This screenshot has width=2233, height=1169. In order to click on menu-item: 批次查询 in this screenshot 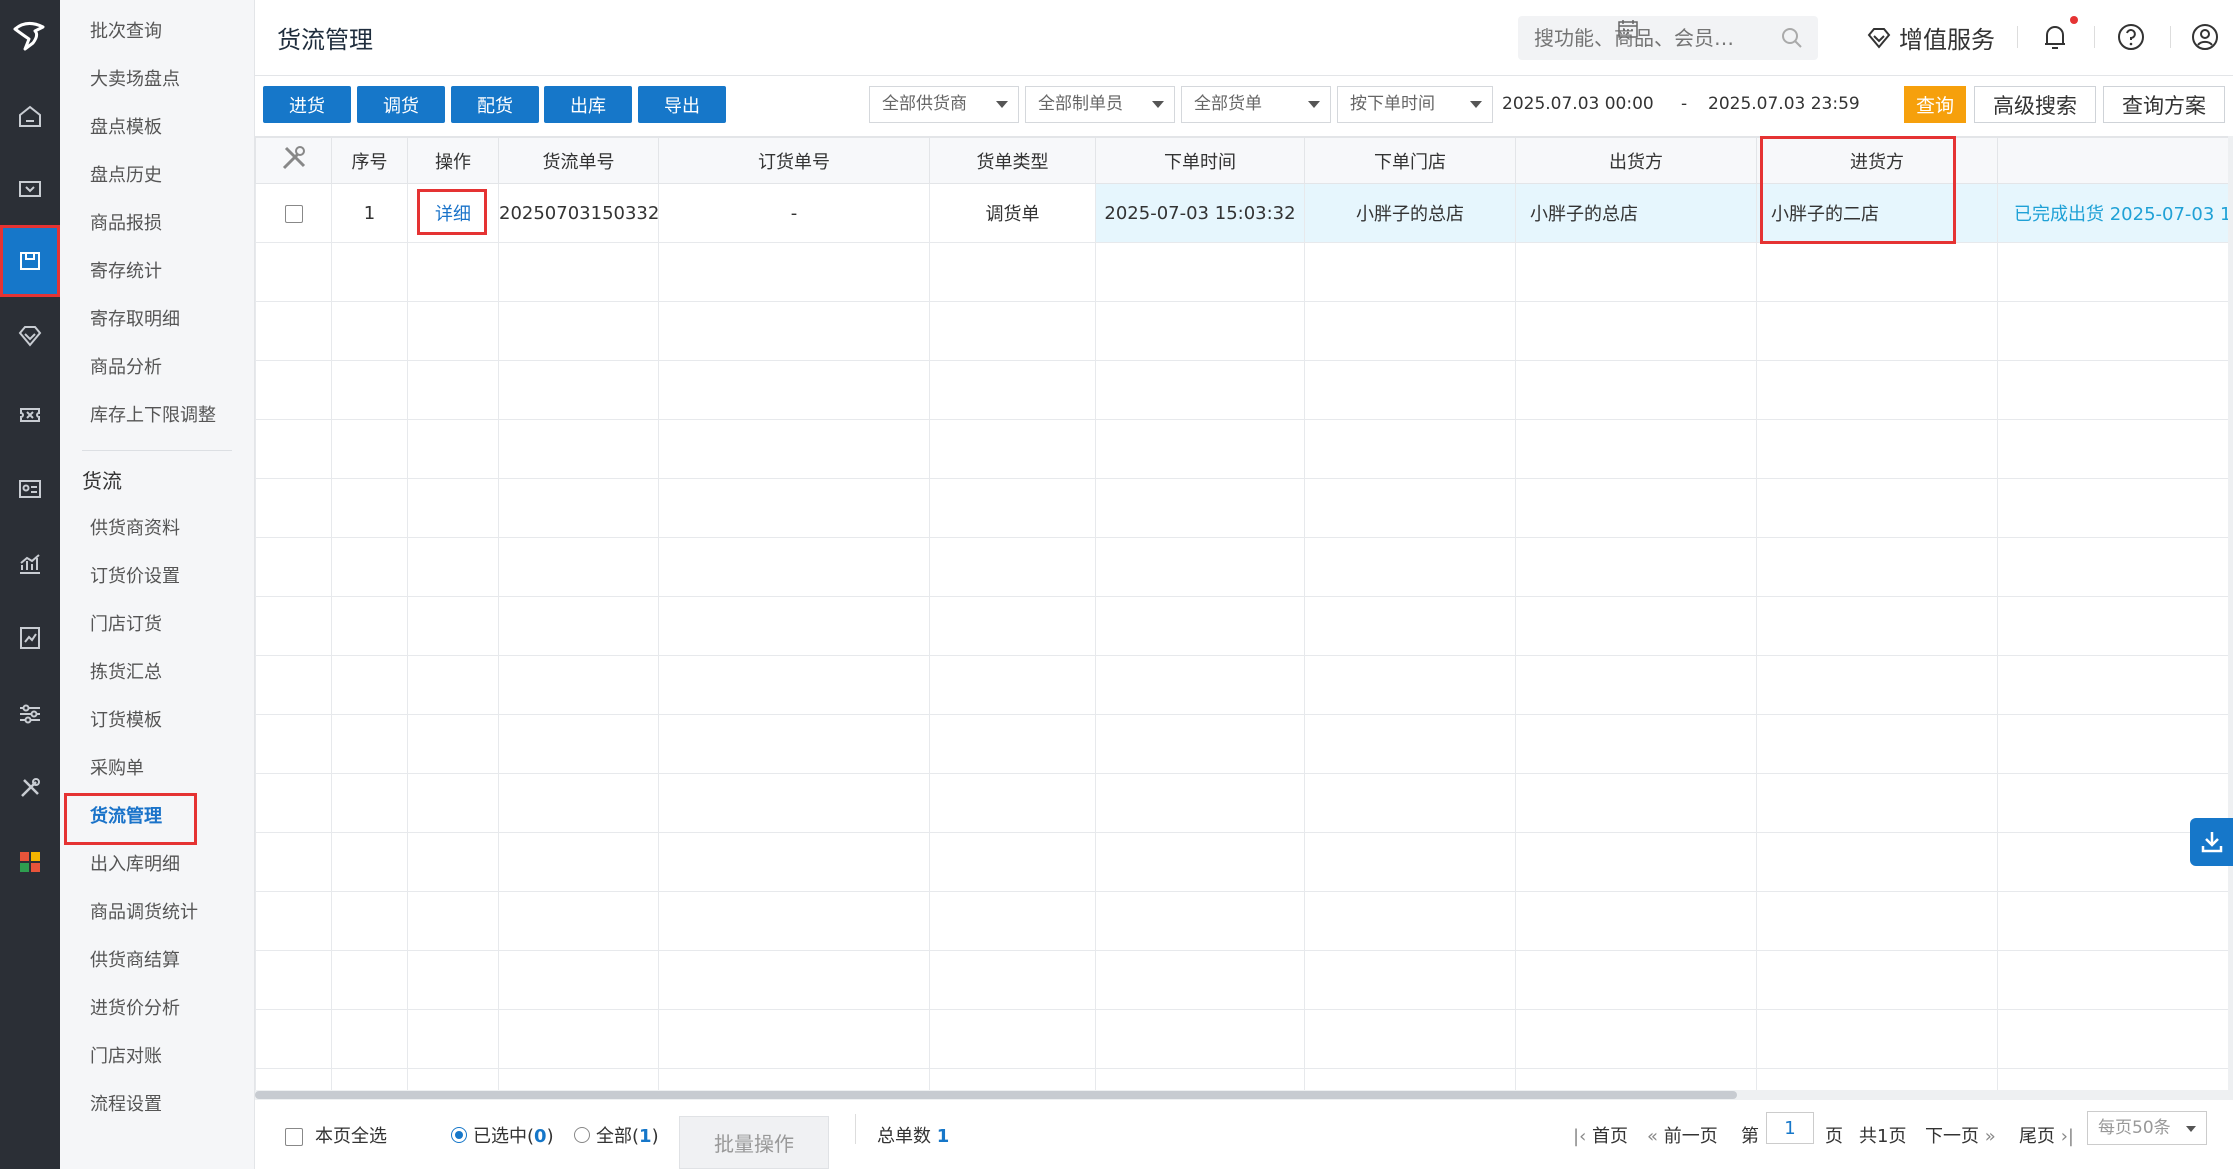, I will do `click(126, 32)`.